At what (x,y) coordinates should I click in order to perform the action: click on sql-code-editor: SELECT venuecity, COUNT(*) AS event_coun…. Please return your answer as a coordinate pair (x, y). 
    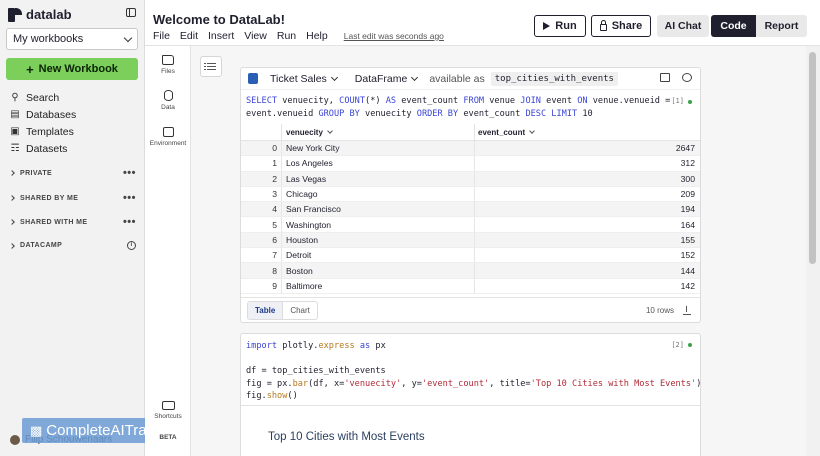
    Looking at the image, I should click on (470, 107).